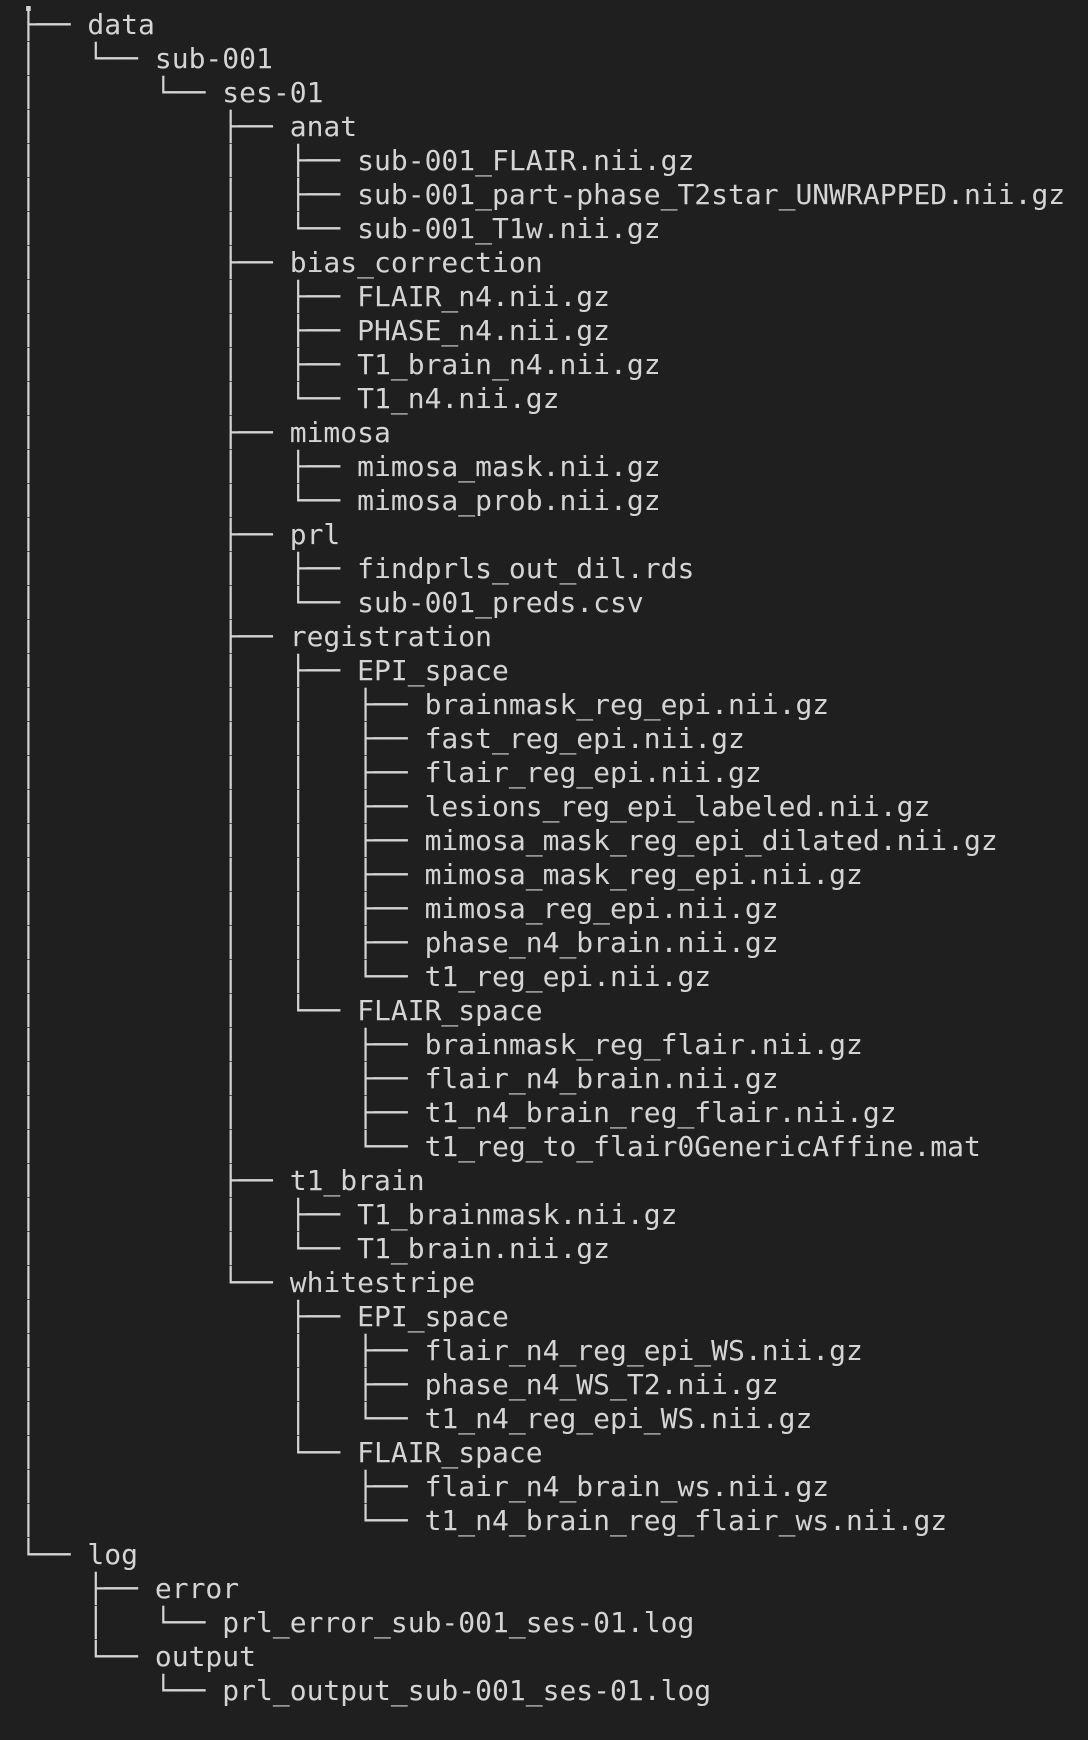 This screenshot has height=1740, width=1088. What do you see at coordinates (458, 1112) in the screenshot?
I see `tree-entry: │ │ ├── t1_n4_brain_reg_flair.nii.gz` at bounding box center [458, 1112].